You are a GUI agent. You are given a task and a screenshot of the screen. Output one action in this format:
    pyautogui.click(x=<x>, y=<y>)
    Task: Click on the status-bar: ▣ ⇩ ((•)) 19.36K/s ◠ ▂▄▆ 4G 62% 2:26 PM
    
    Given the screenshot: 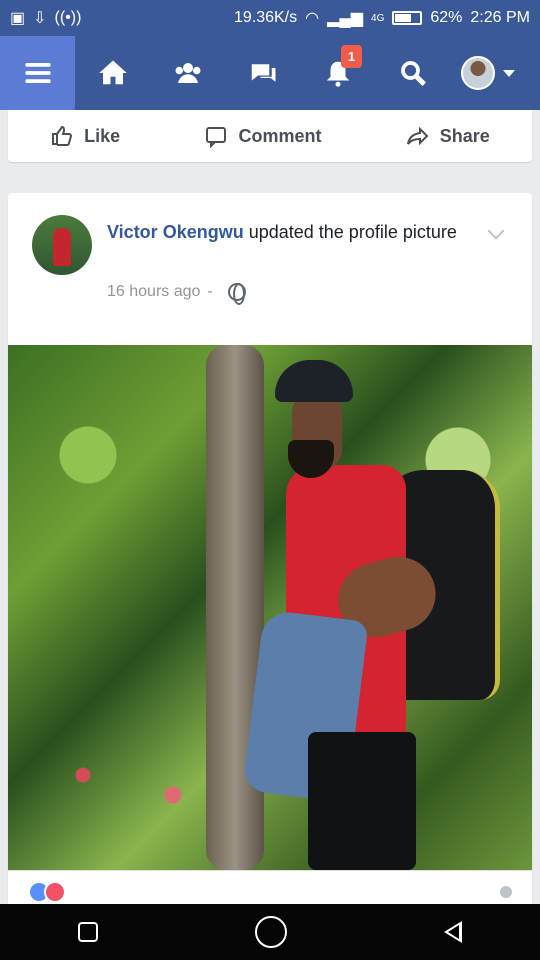 What is the action you would take?
    pyautogui.click(x=270, y=18)
    